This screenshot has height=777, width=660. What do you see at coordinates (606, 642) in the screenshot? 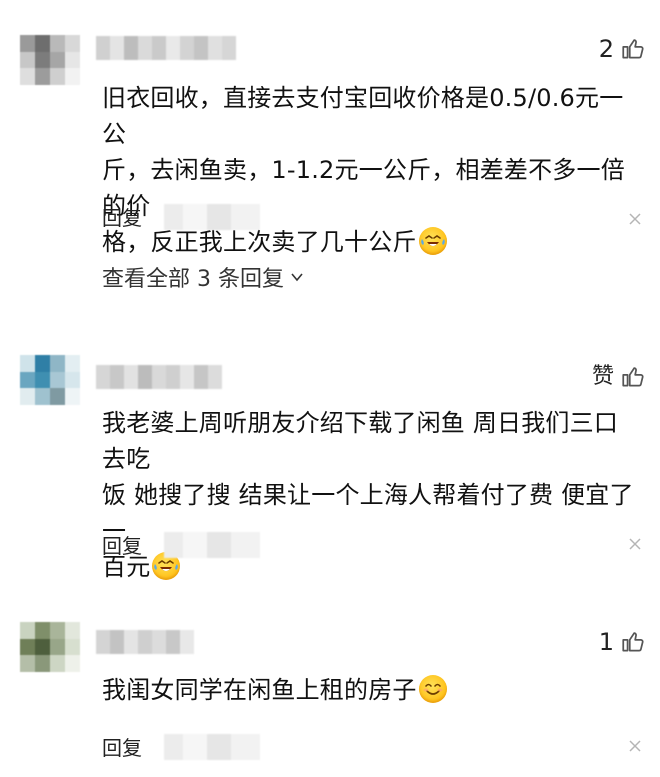
I see `like-count: 1` at bounding box center [606, 642].